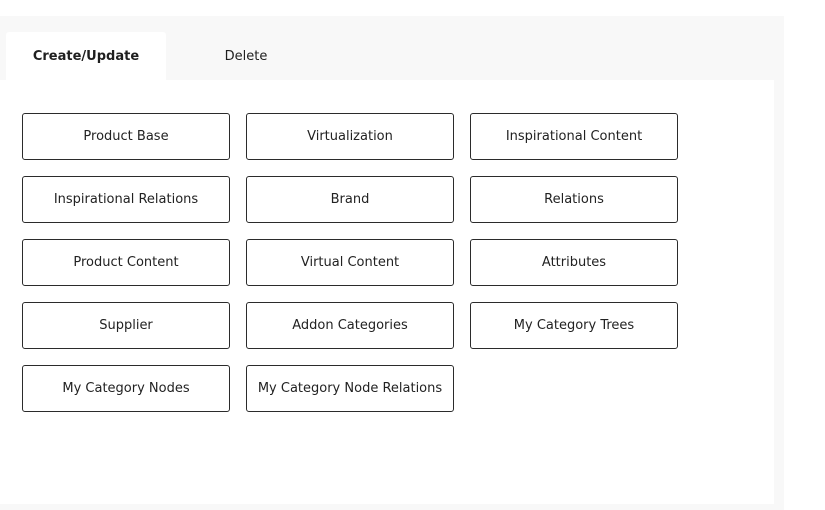  Describe the element at coordinates (126, 199) in the screenshot. I see `inspirational-relations-button: Inspirational Relations` at that location.